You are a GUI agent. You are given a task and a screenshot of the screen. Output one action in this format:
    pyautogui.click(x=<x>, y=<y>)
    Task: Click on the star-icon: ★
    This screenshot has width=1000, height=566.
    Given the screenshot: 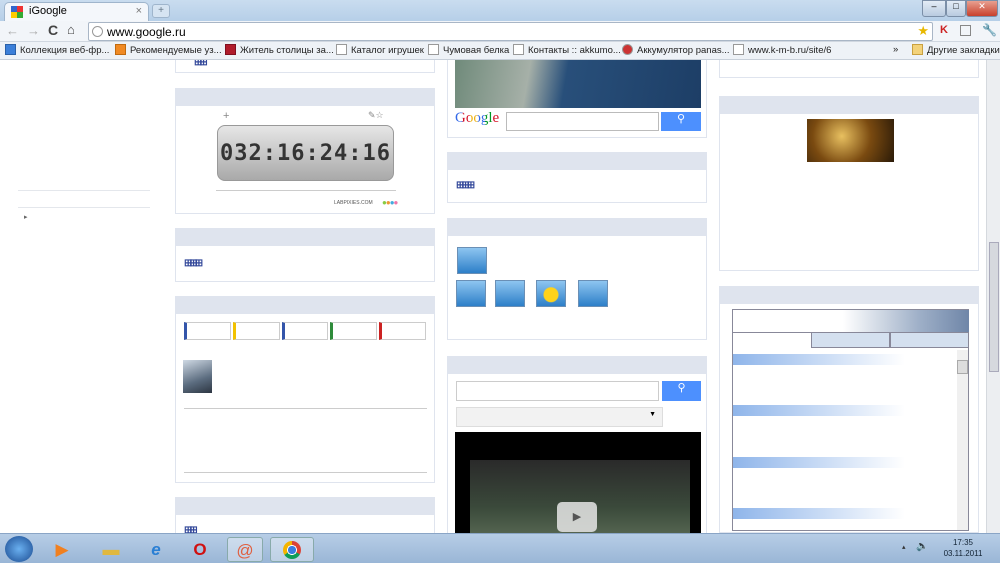 What is the action you would take?
    pyautogui.click(x=923, y=31)
    